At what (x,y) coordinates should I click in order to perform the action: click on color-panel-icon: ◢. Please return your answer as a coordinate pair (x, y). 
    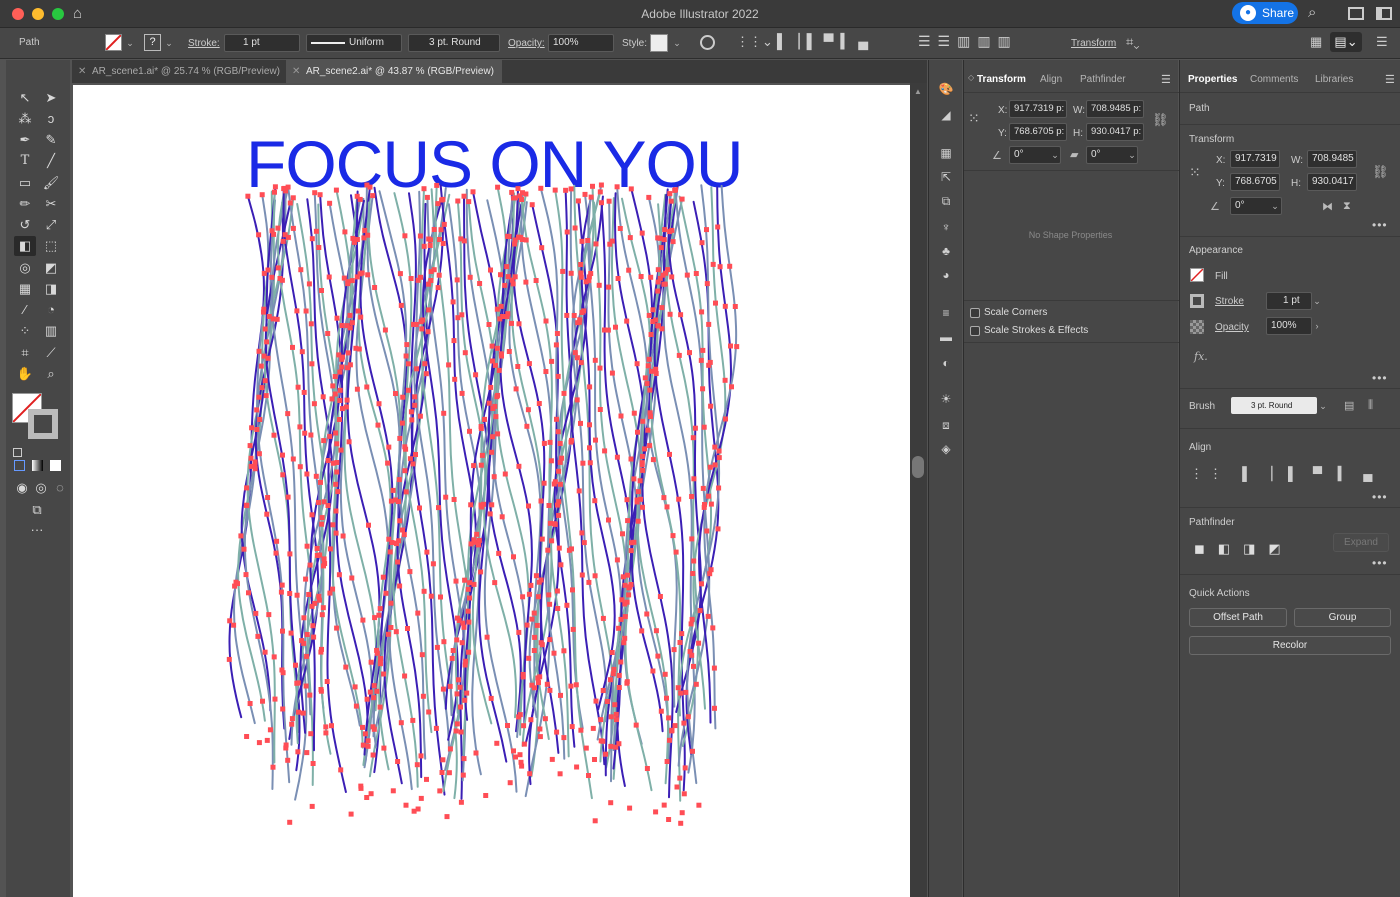
    Looking at the image, I should click on (946, 115).